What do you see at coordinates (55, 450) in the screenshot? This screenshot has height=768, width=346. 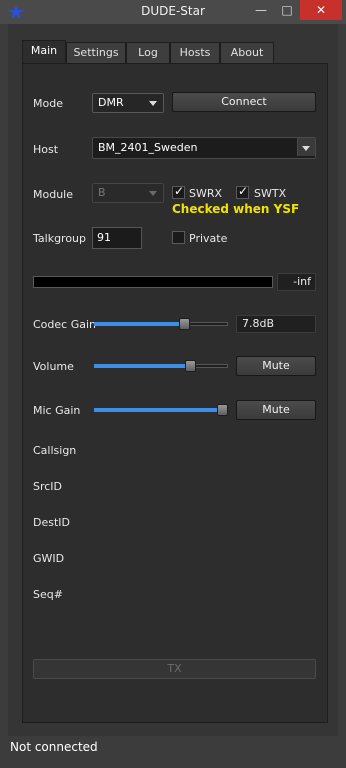 I see `callsign-label: Callsign` at bounding box center [55, 450].